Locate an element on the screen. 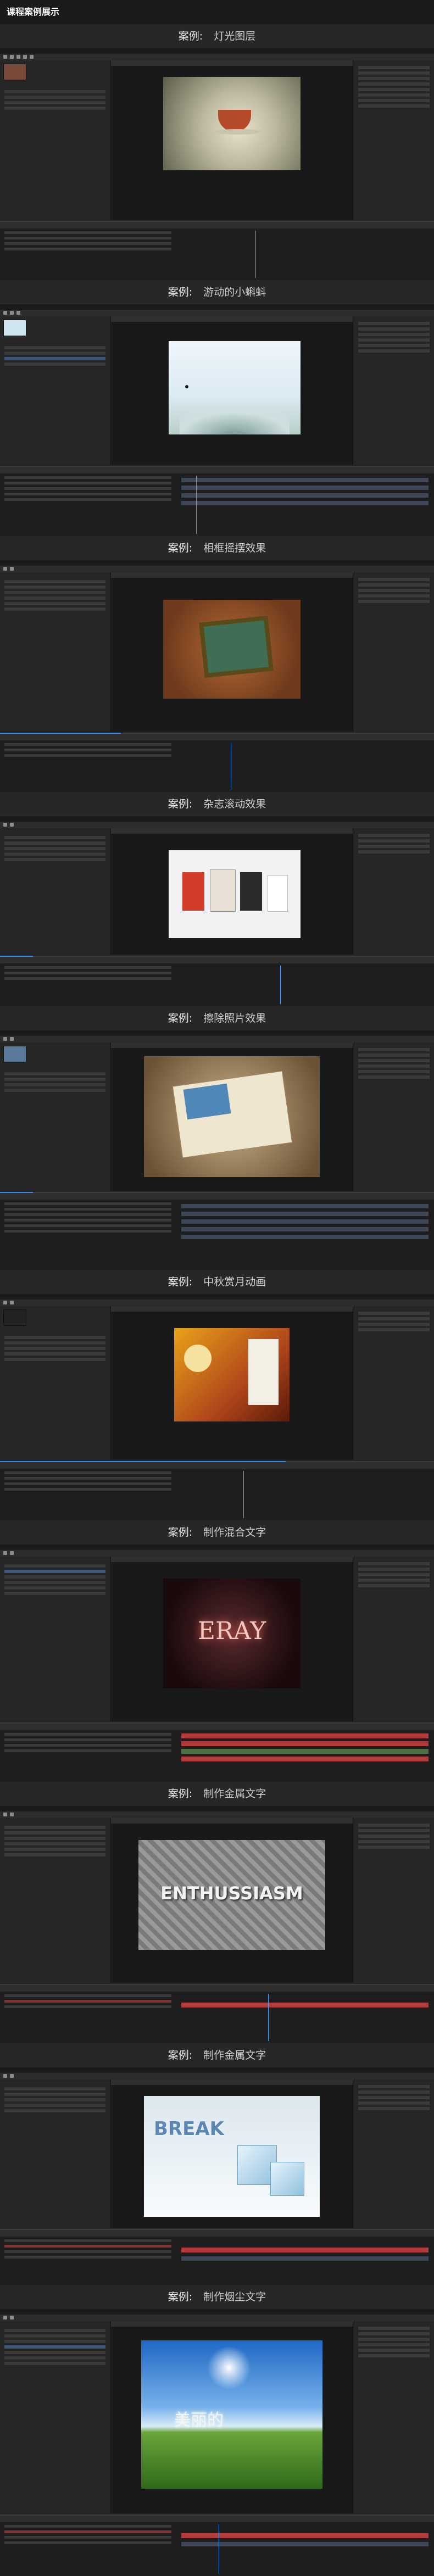  case-label: 案例: is located at coordinates (191, 36).